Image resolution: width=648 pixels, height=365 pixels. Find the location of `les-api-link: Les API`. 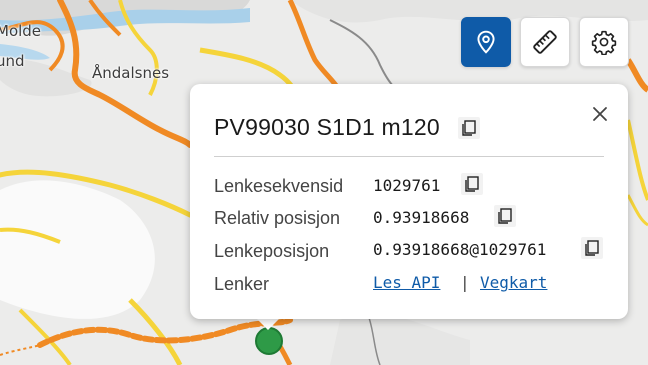

les-api-link: Les API is located at coordinates (406, 282).